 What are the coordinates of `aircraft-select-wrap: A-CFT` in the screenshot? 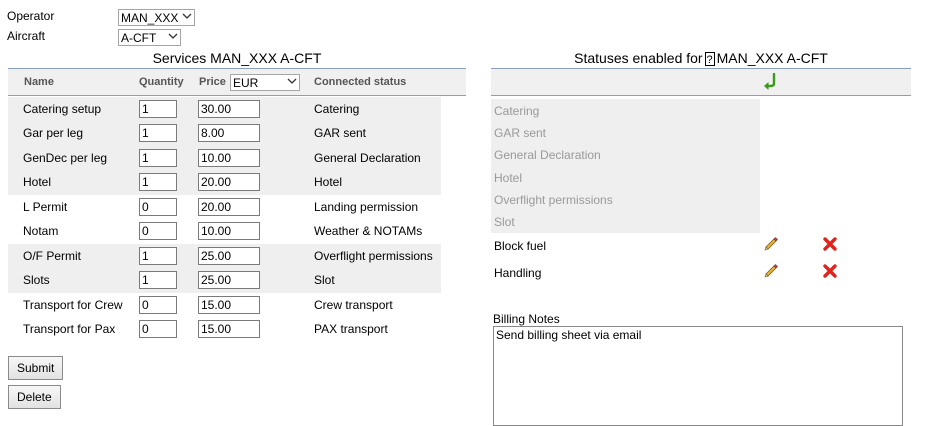 It's located at (149, 37).